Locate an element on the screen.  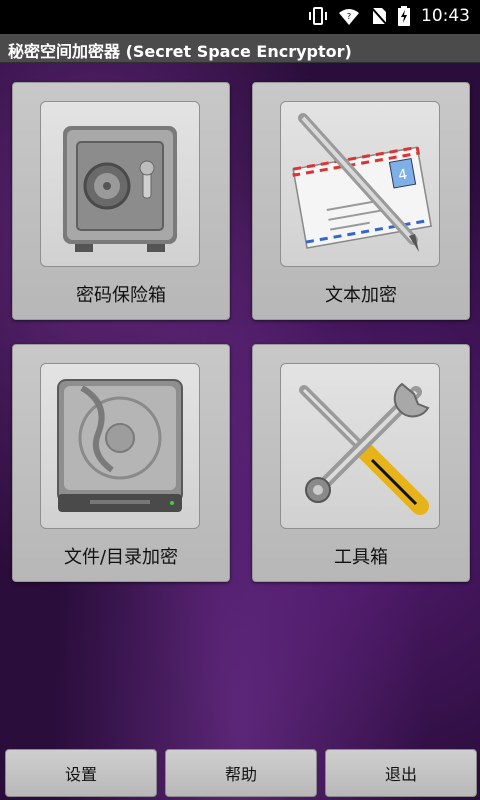
text-encryption-label: 文本加密 is located at coordinates (361, 295).